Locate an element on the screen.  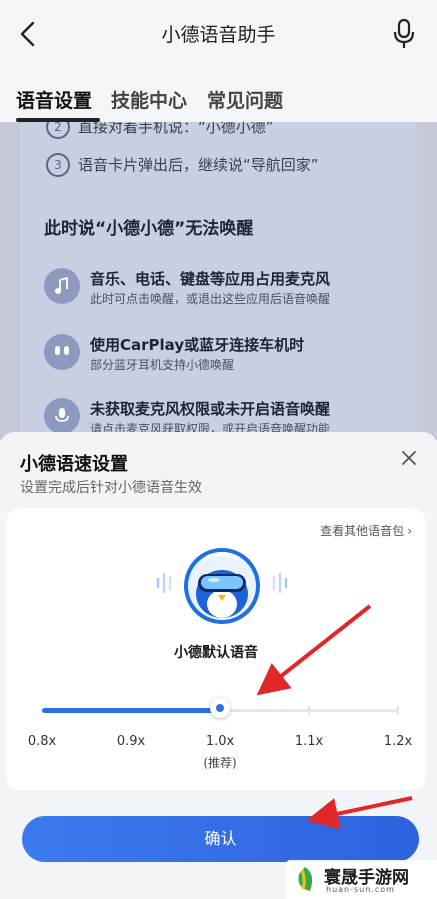
watermark: 寰晟手游网 huan-sun.com is located at coordinates (361, 879).